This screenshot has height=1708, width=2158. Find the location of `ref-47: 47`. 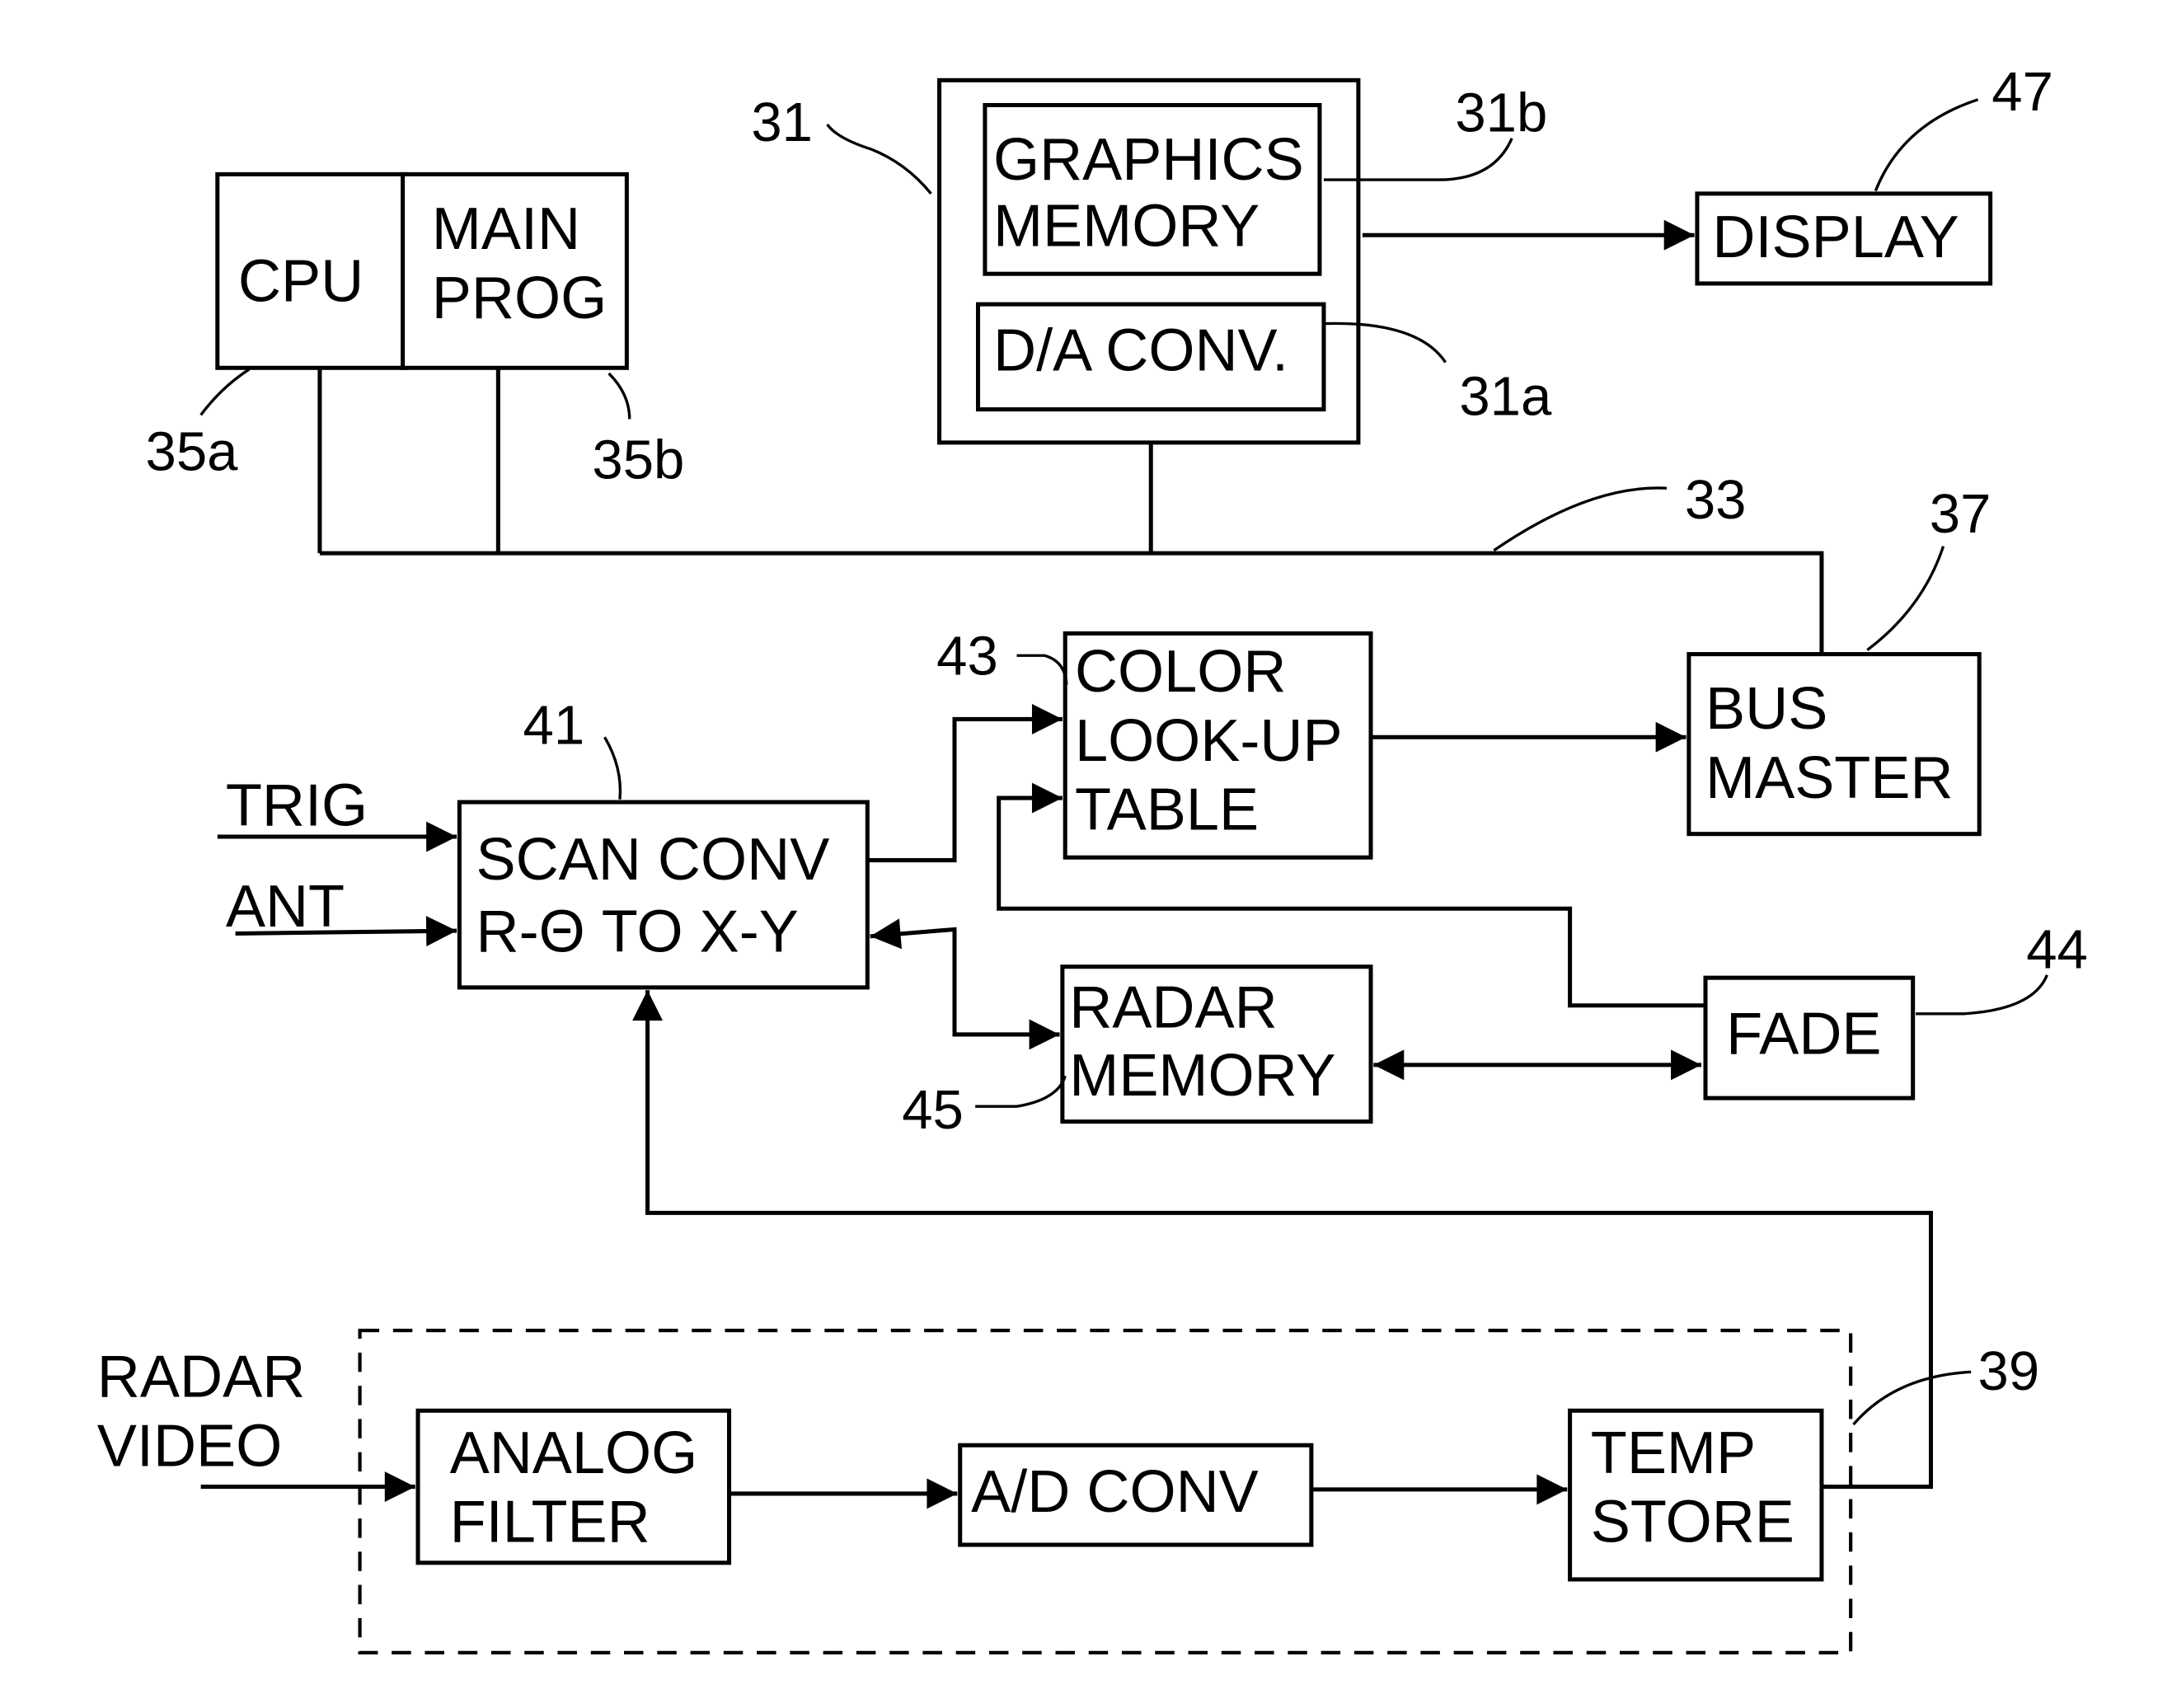

ref-47: 47 is located at coordinates (2022, 92).